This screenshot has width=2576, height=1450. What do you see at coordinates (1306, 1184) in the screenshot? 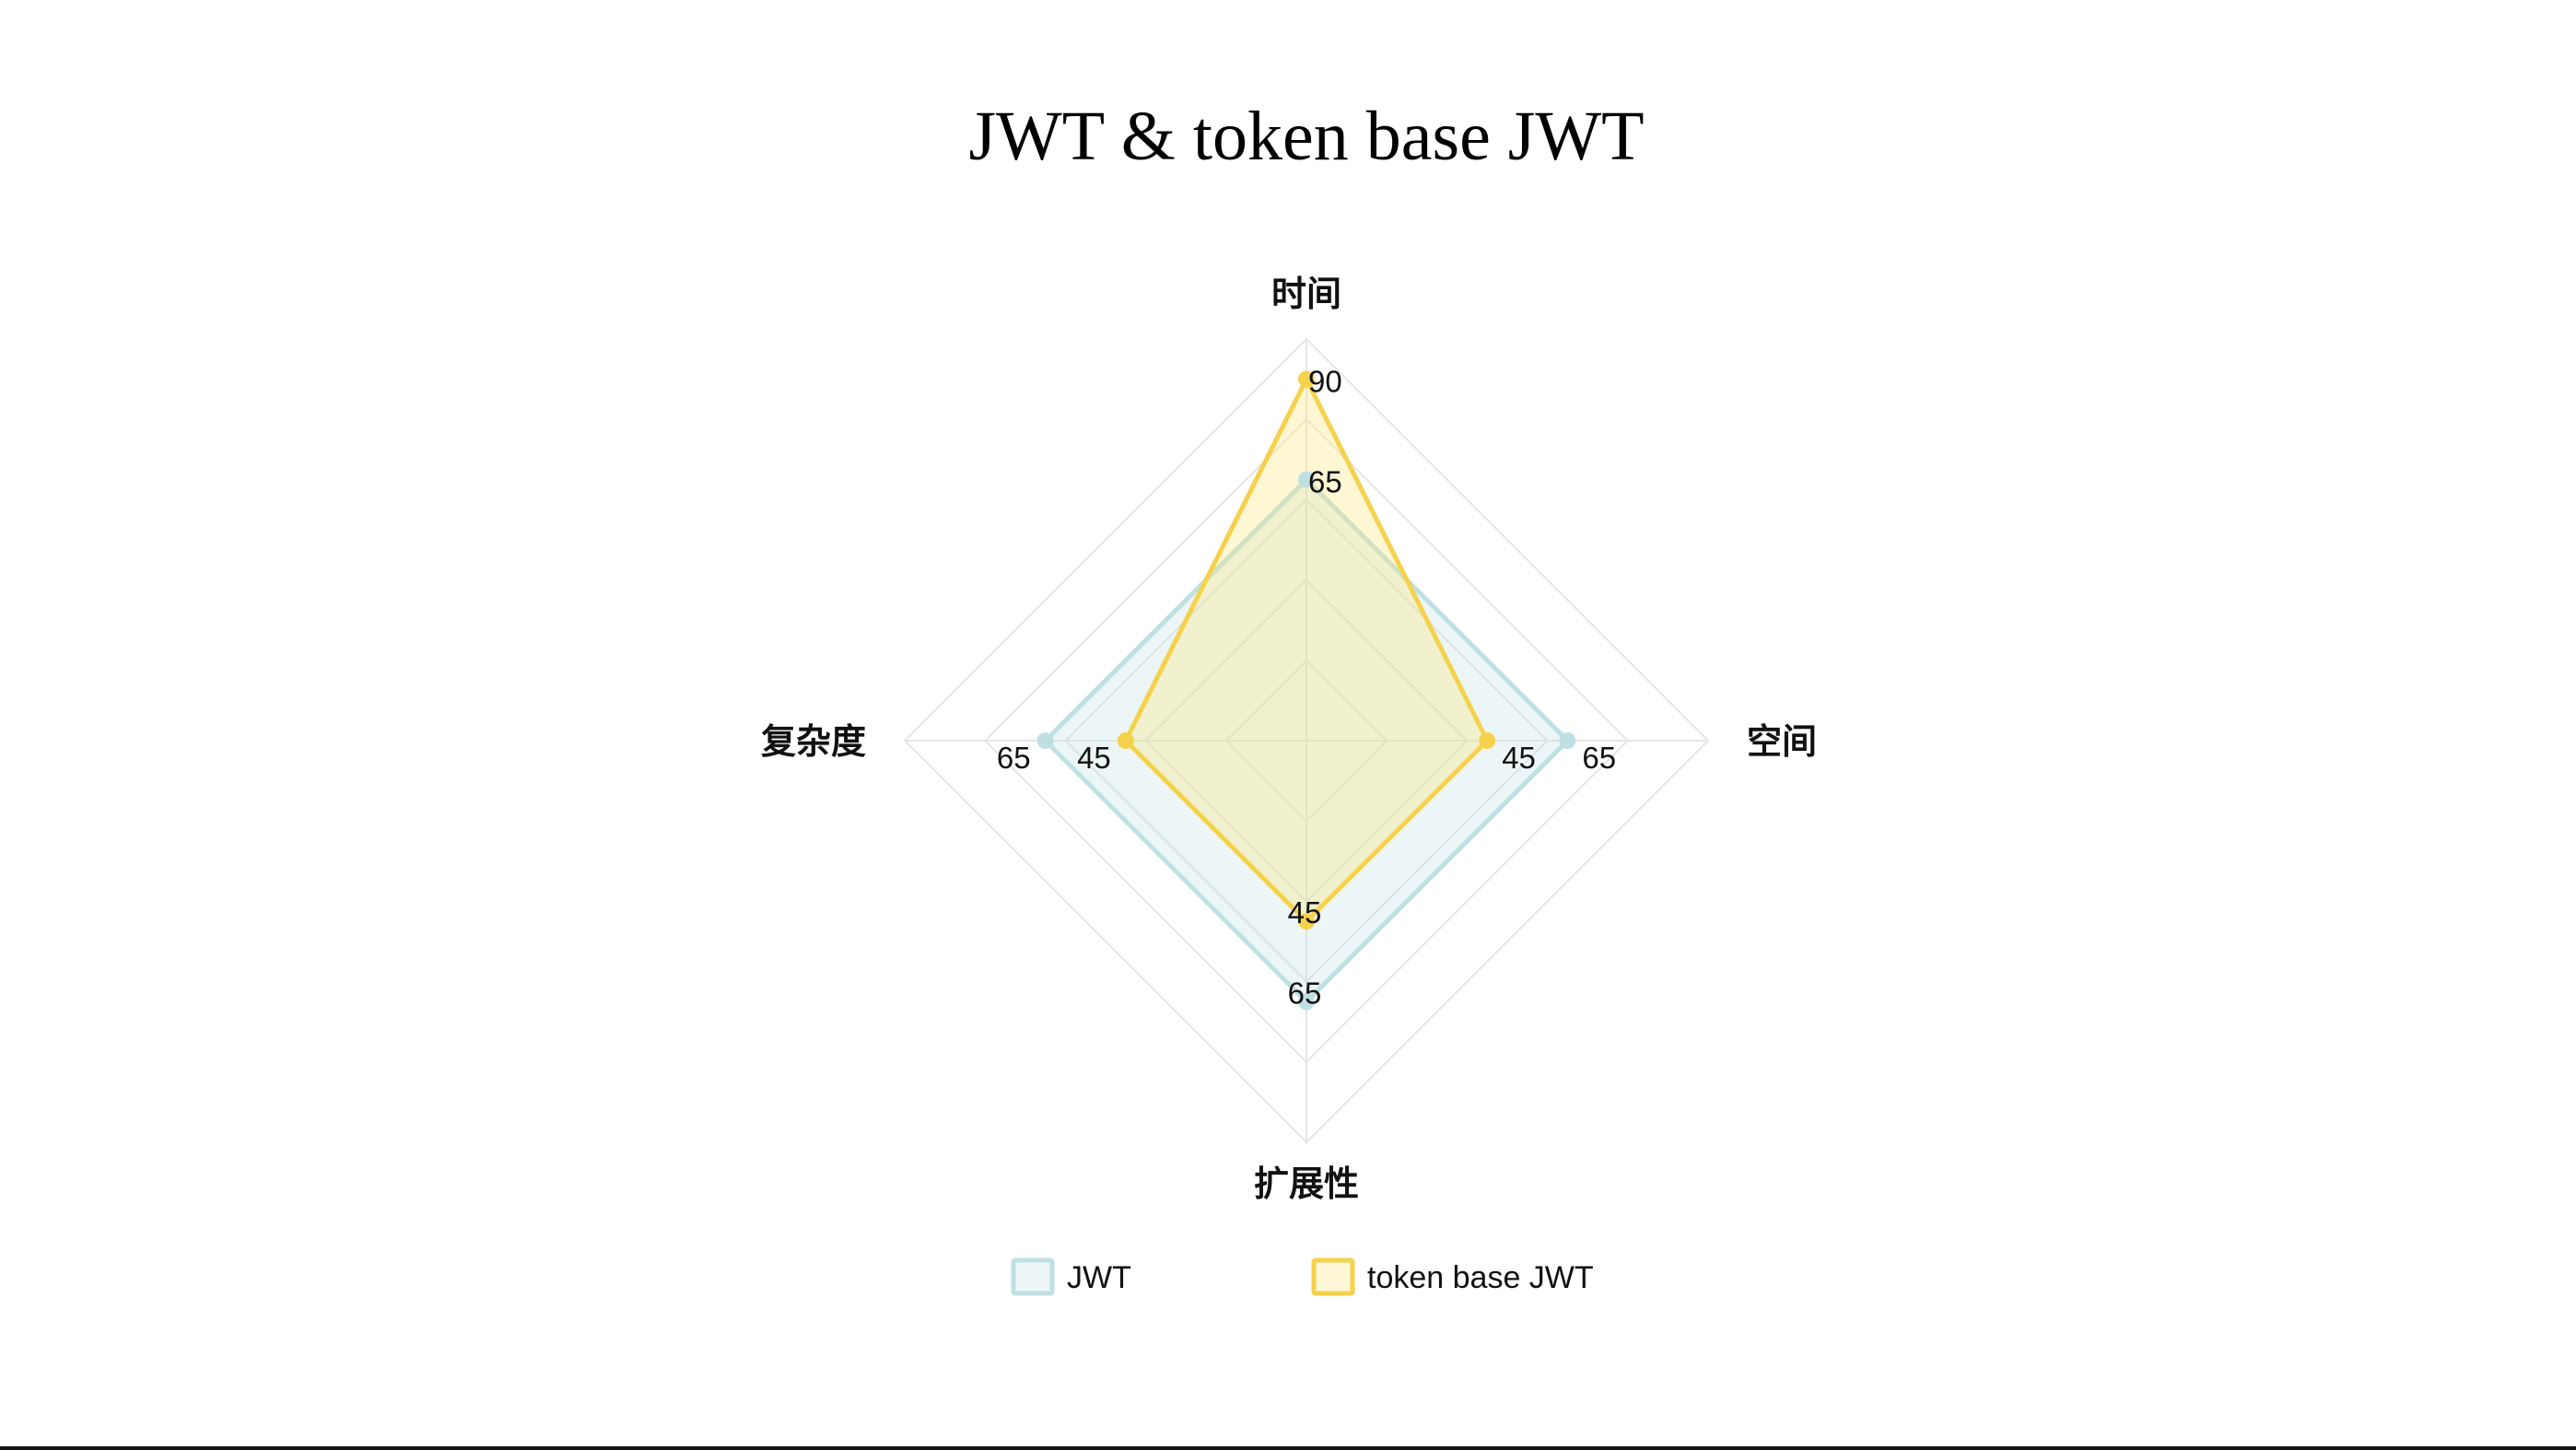
I see `axis-label: 扩展性` at bounding box center [1306, 1184].